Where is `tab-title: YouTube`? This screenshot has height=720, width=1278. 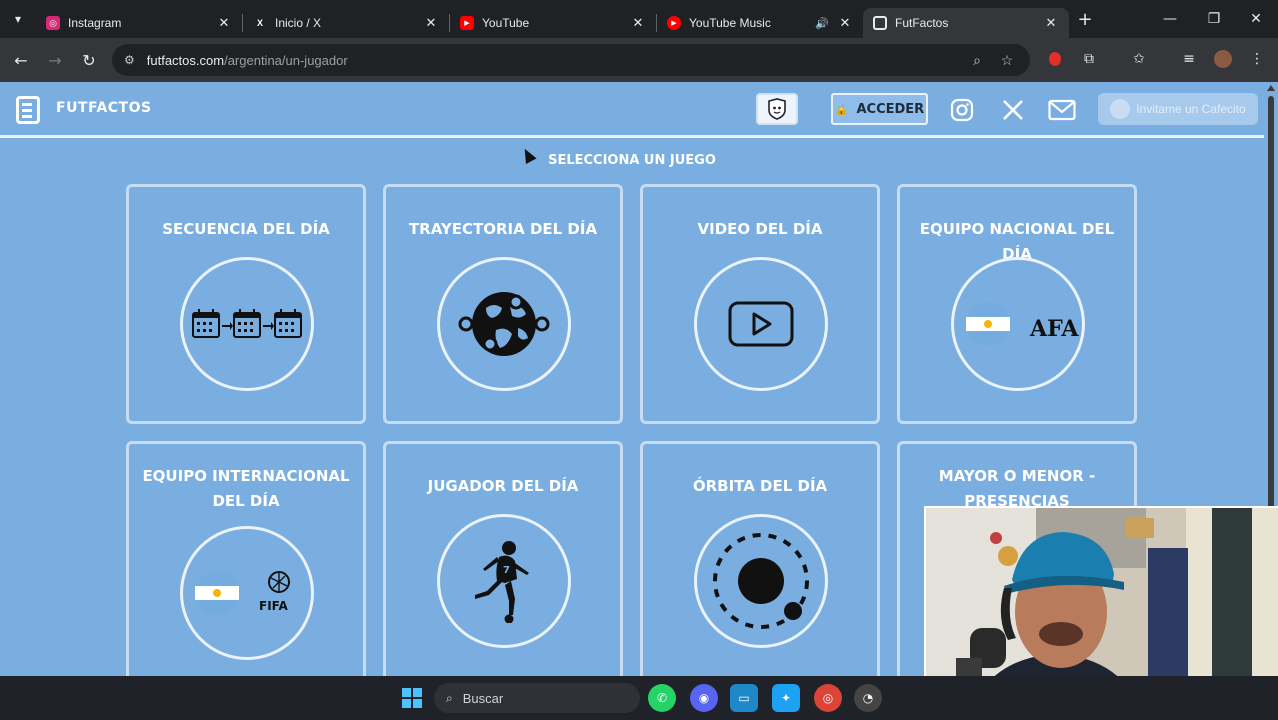 tab-title: YouTube is located at coordinates (506, 23).